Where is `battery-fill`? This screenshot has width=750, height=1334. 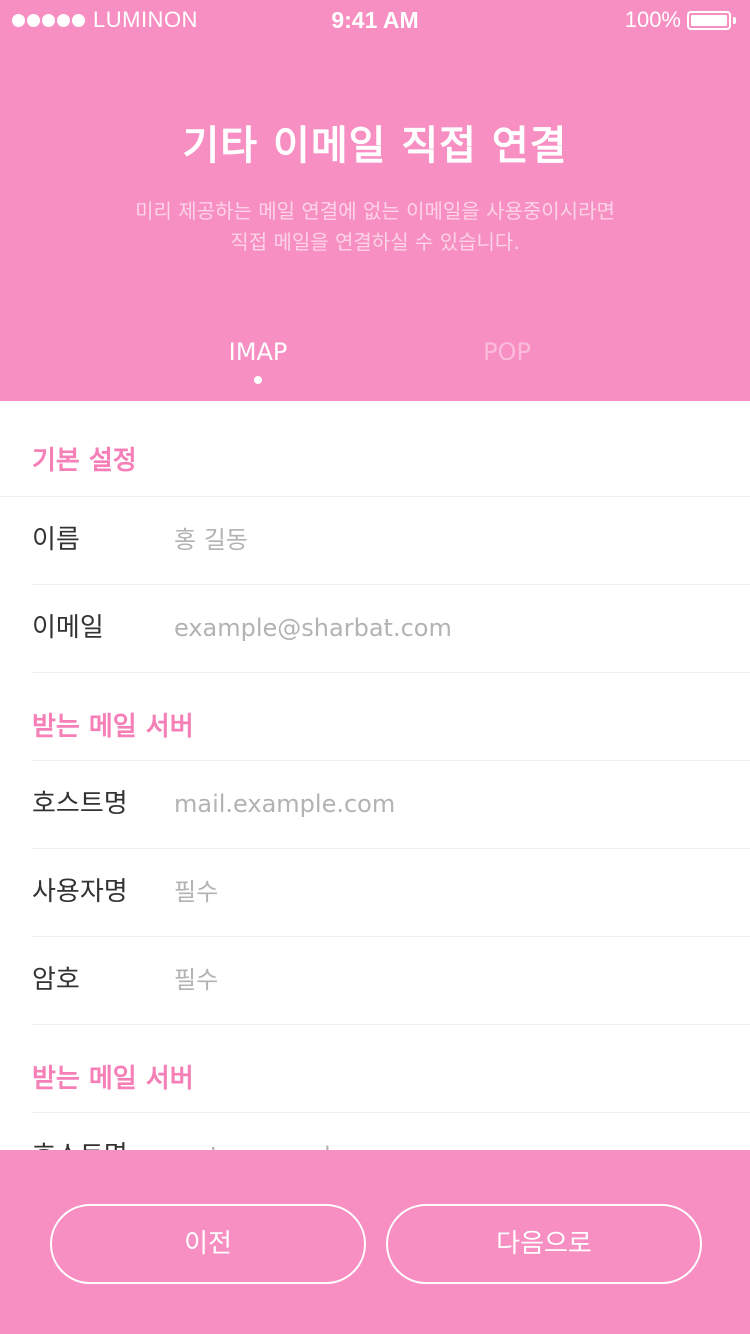
battery-fill is located at coordinates (709, 20).